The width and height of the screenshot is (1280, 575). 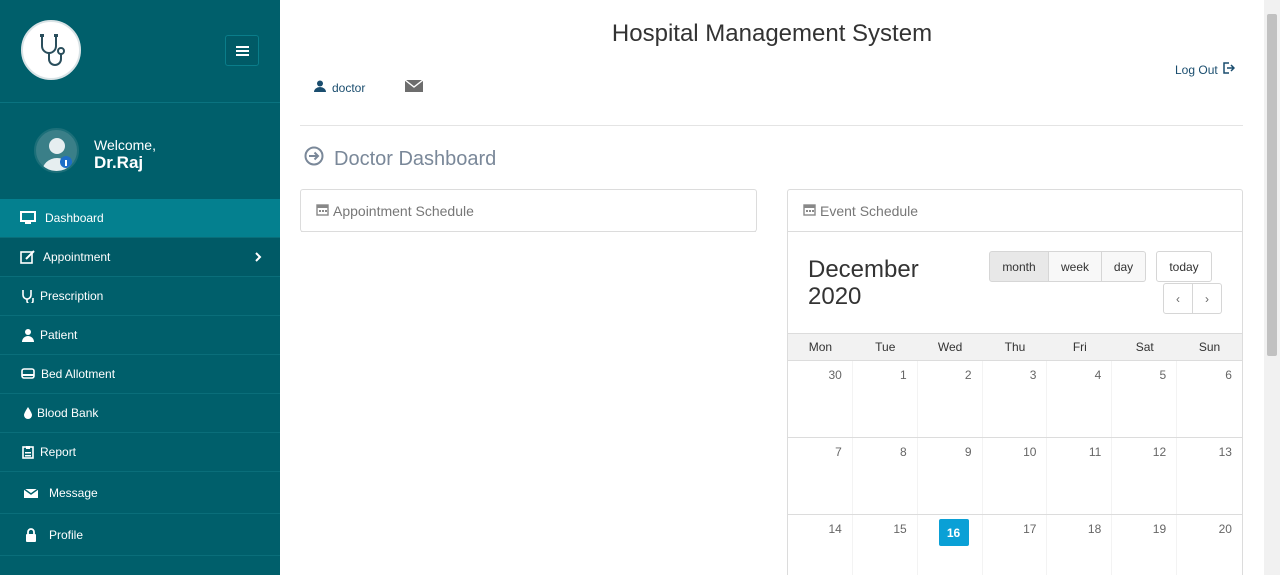 What do you see at coordinates (59, 335) in the screenshot?
I see `sidebar-item-label: Patient` at bounding box center [59, 335].